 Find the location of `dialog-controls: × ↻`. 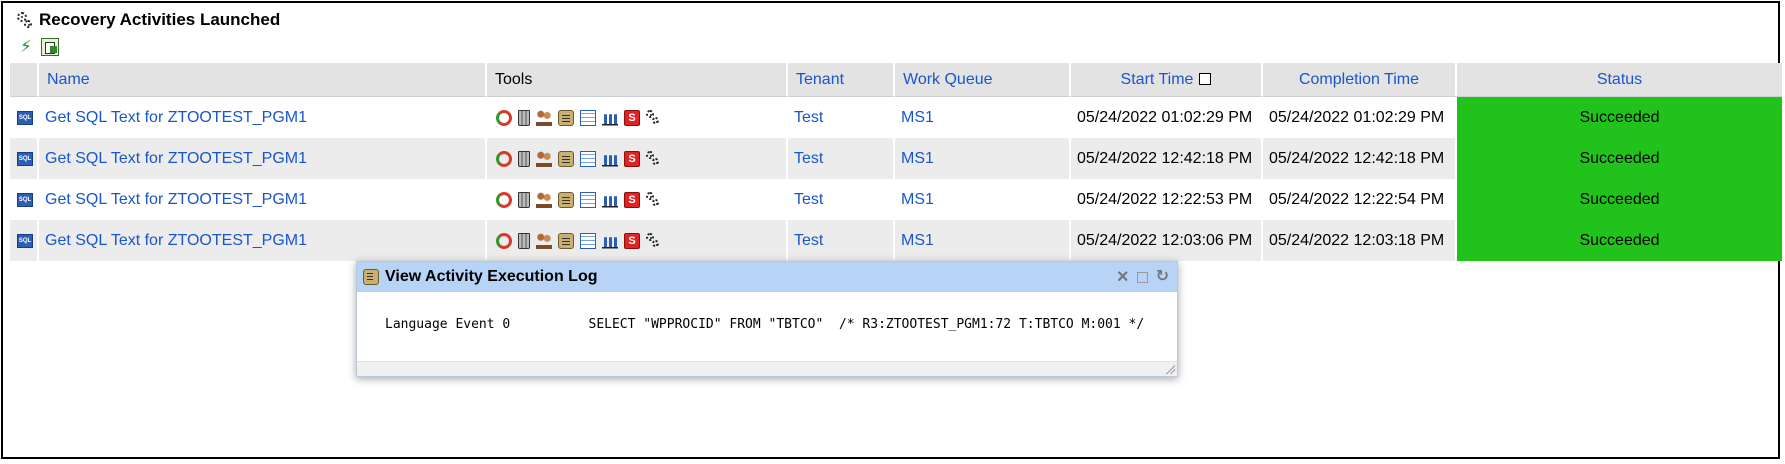

dialog-controls: × ↻ is located at coordinates (1143, 277).